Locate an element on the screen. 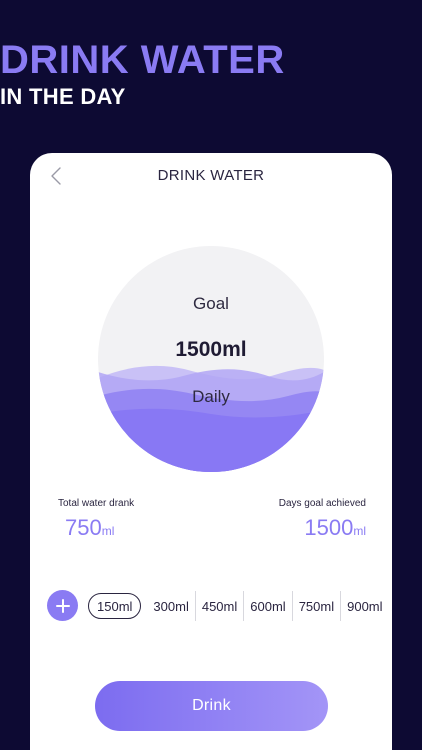 The width and height of the screenshot is (422, 750). days-goal-unit: ml is located at coordinates (359, 531).